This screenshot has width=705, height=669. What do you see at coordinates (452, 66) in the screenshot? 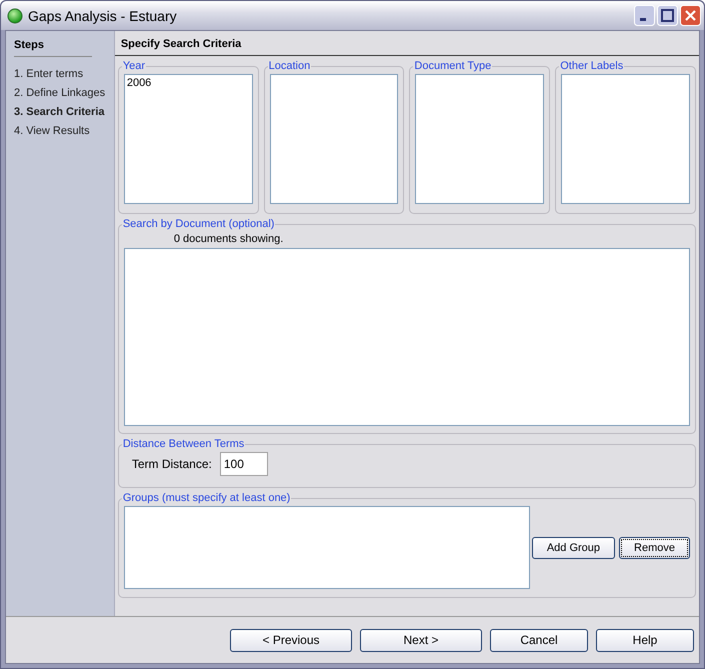
I see `group-title: Document Type` at bounding box center [452, 66].